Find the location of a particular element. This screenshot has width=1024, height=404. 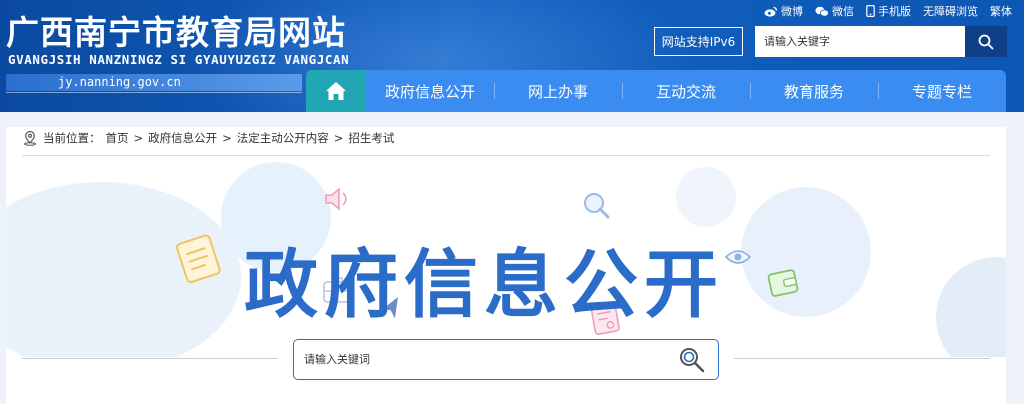

nav-item-interaction: 互动交流 is located at coordinates (686, 91).